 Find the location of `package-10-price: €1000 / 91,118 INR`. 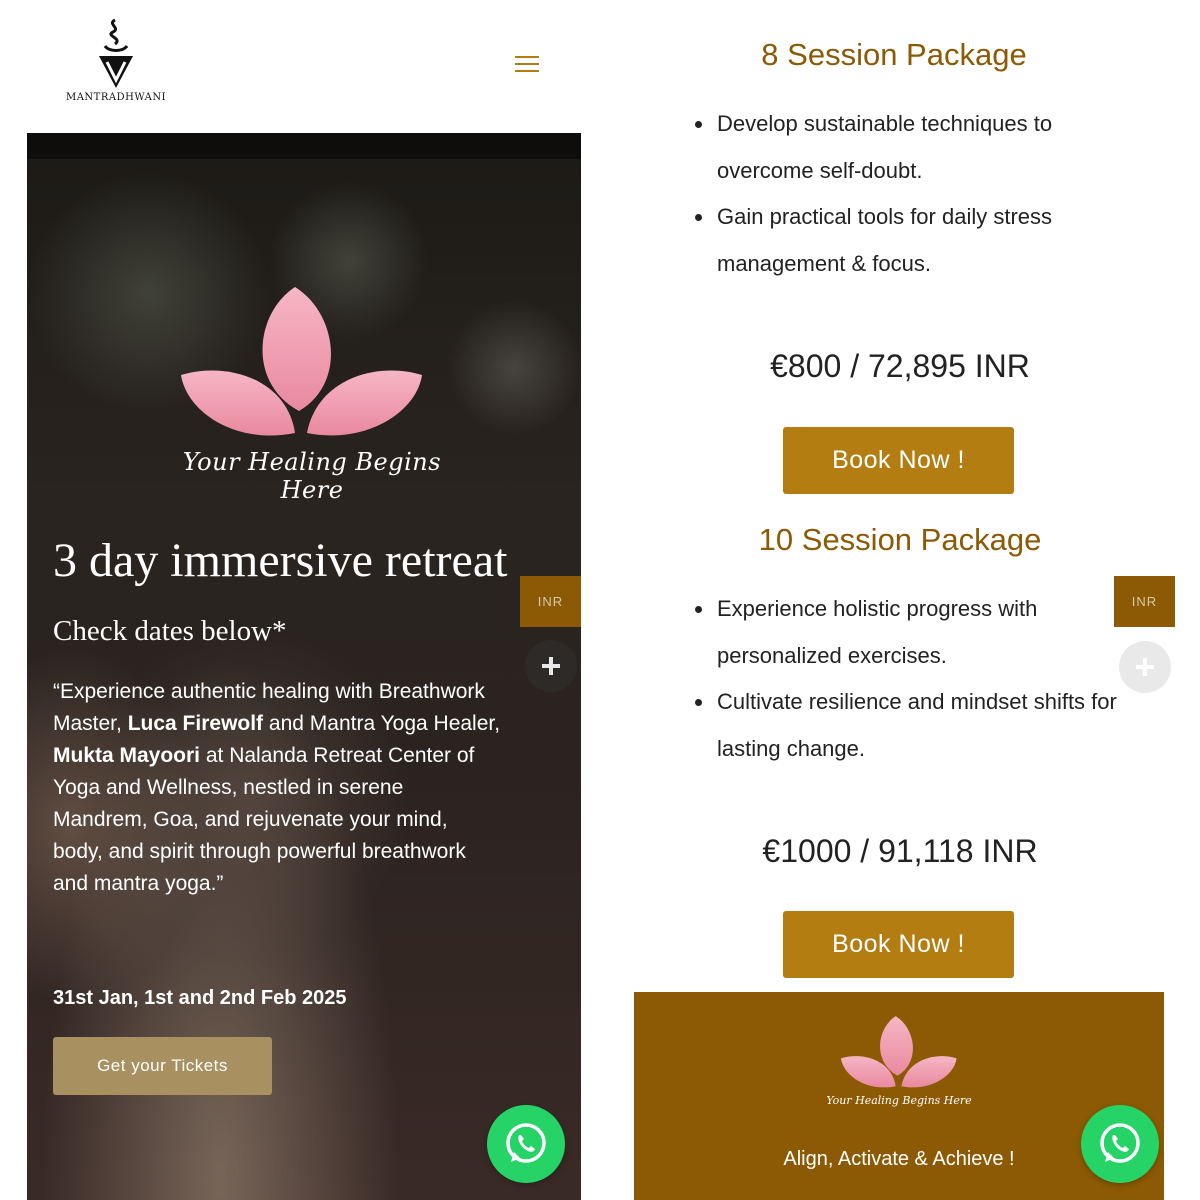

package-10-price: €1000 / 91,118 INR is located at coordinates (900, 851).